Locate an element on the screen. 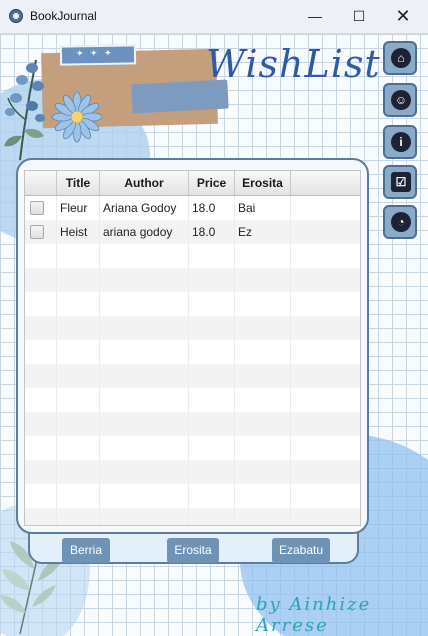  maximize-button: ☐ is located at coordinates (359, 16).